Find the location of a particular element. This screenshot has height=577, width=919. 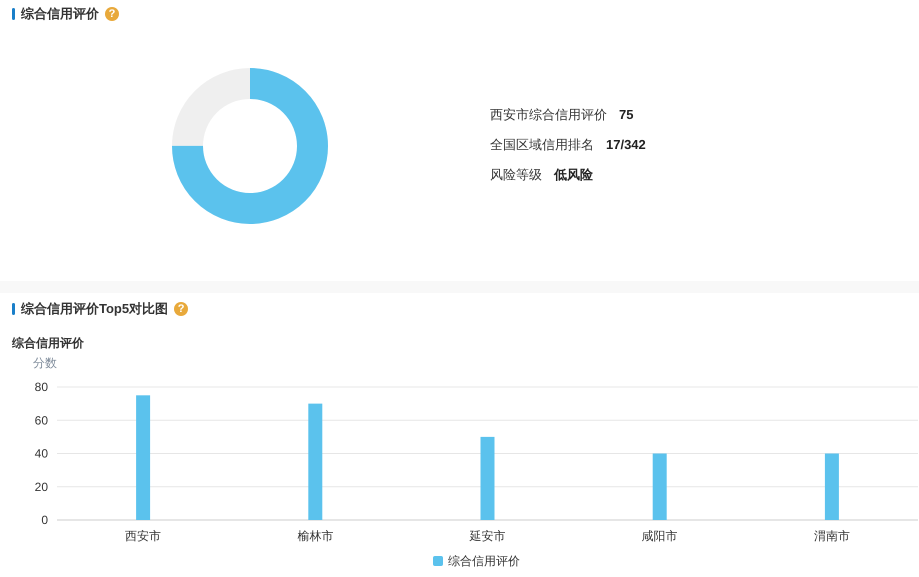

category-label: 延安市 is located at coordinates (488, 536).